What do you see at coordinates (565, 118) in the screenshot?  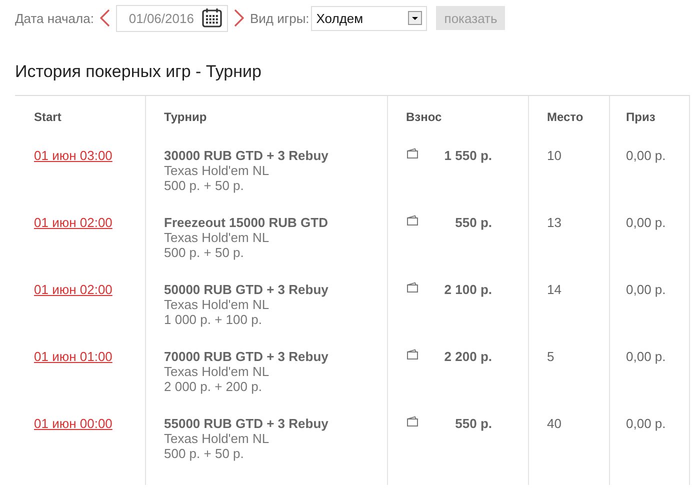 I see `column-header: Место` at bounding box center [565, 118].